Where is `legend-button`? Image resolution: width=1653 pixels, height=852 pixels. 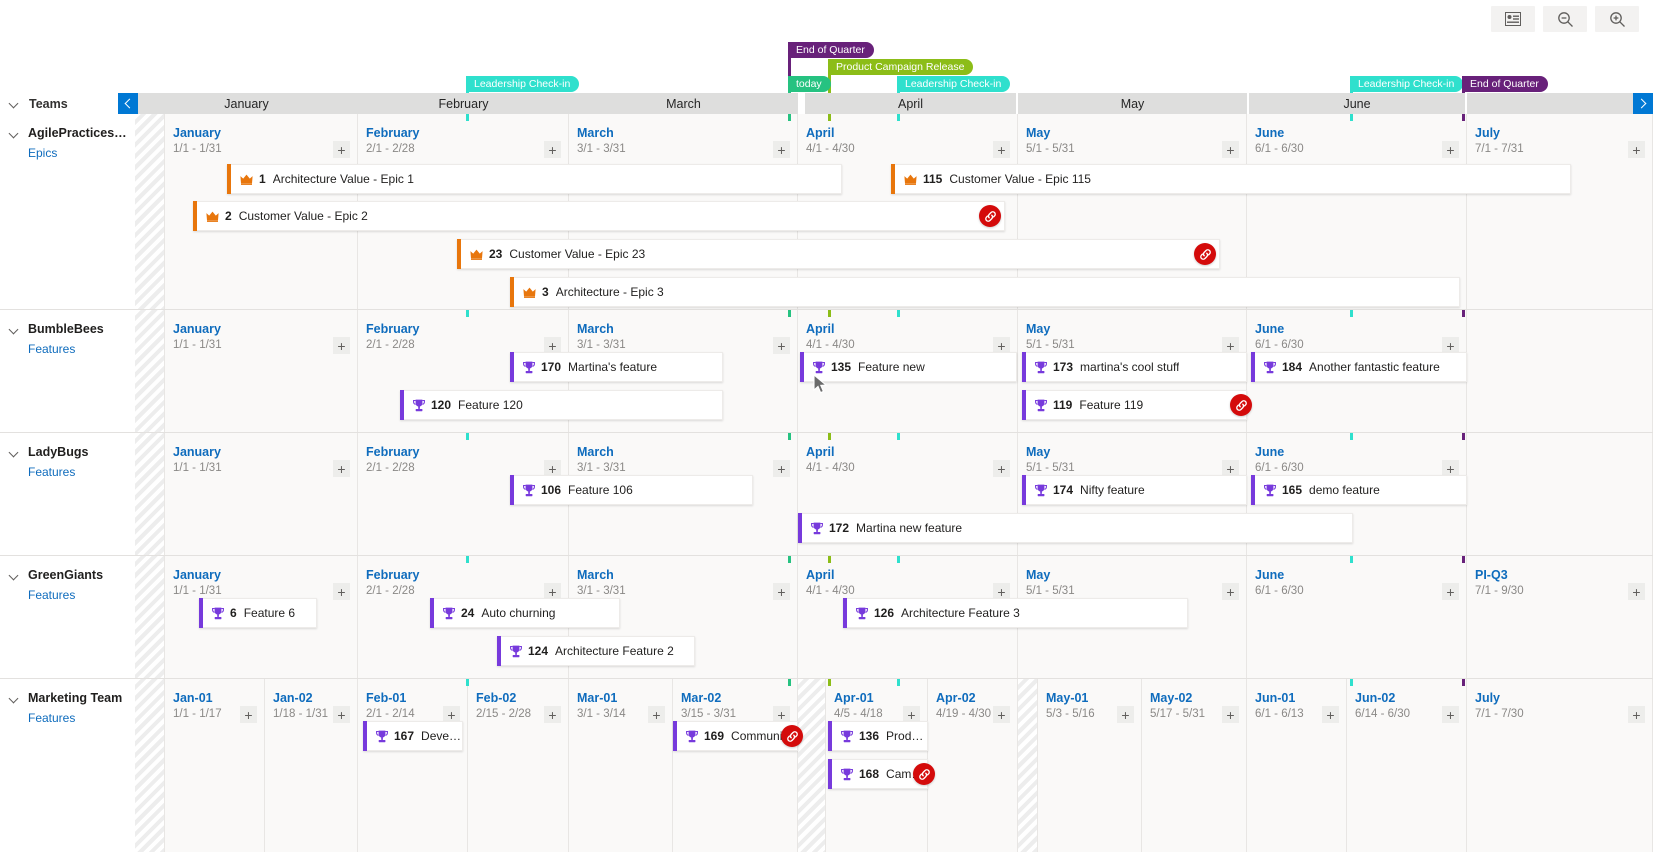
legend-button is located at coordinates (1513, 19).